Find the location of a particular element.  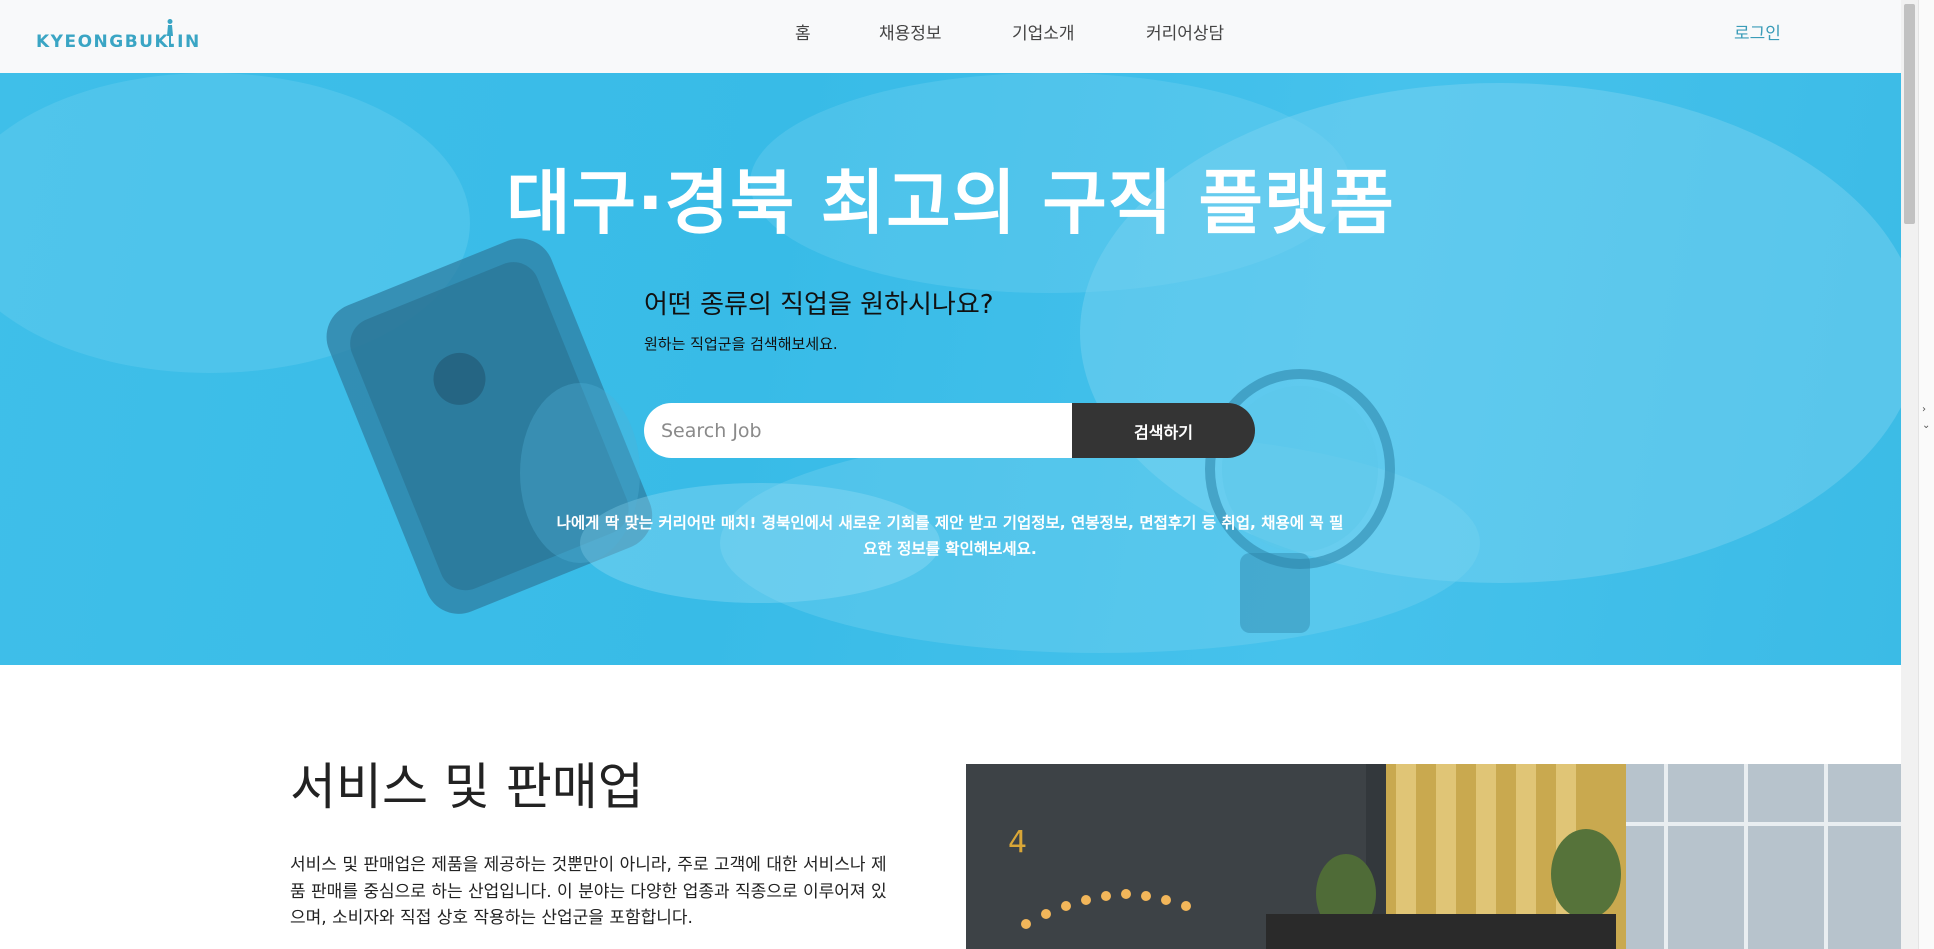

nav-item-career-counsel: 커리어상담 is located at coordinates (1185, 34).